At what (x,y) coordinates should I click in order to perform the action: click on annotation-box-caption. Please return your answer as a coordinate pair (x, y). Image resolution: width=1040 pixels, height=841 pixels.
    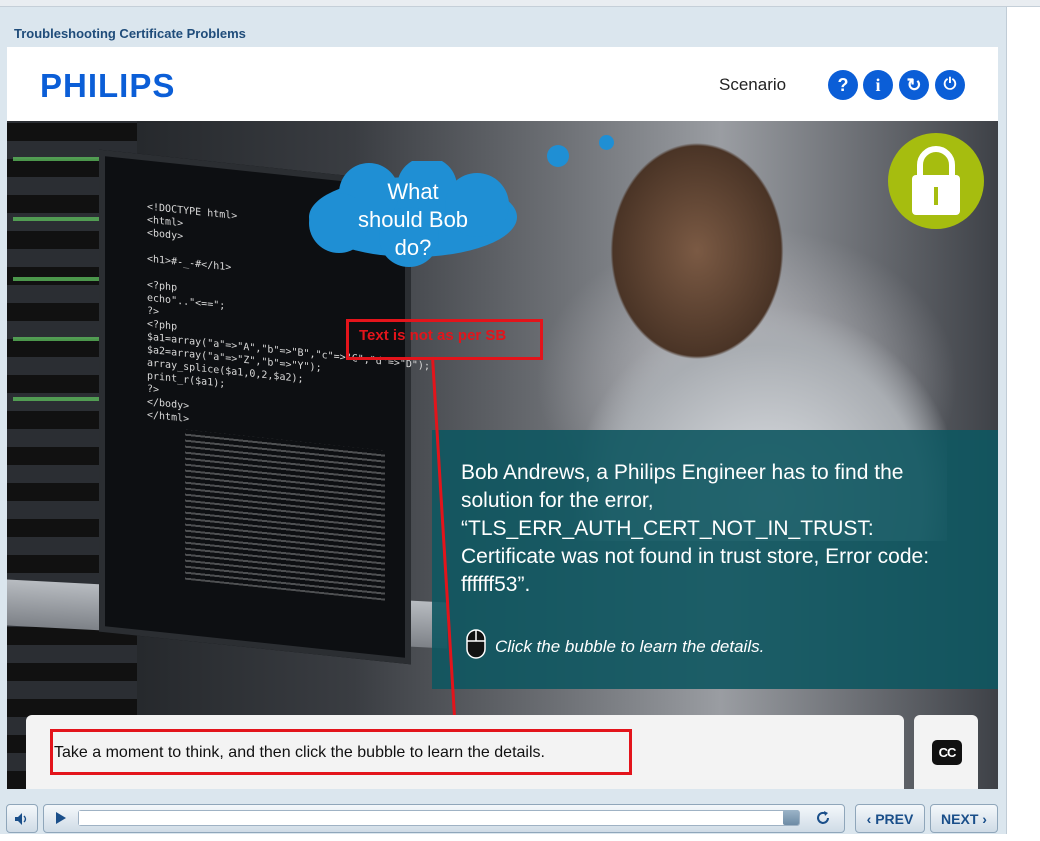
    Looking at the image, I should click on (341, 752).